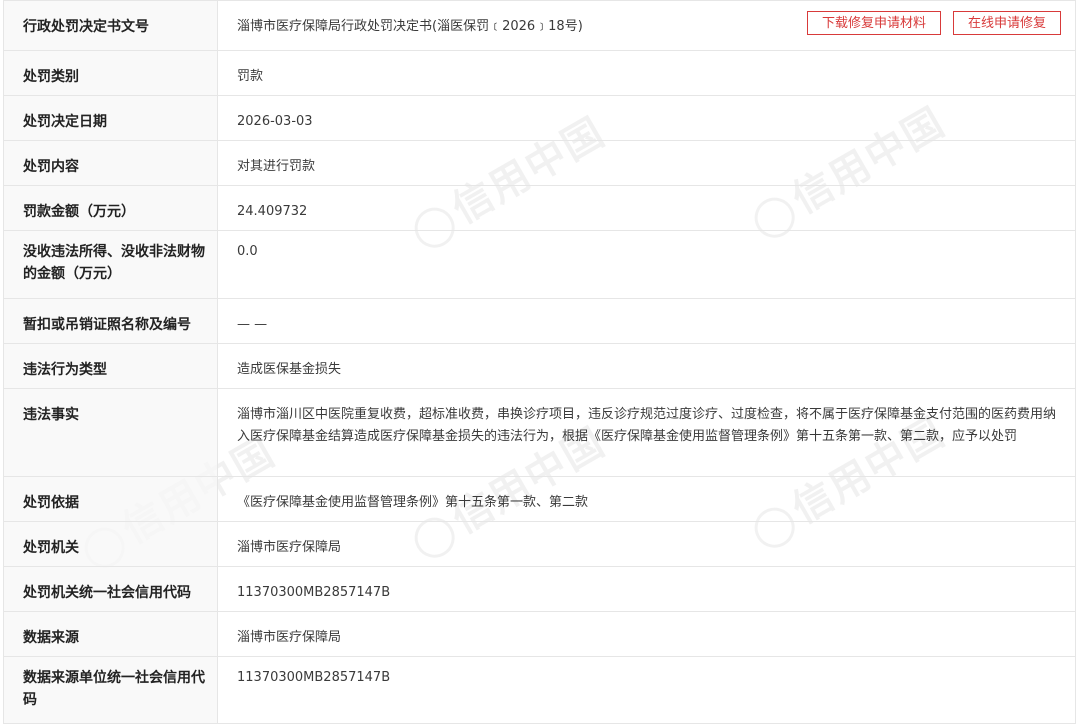 The image size is (1080, 728). Describe the element at coordinates (646, 634) in the screenshot. I see `field-value-data-source: 淄博市医疗保障局` at that location.